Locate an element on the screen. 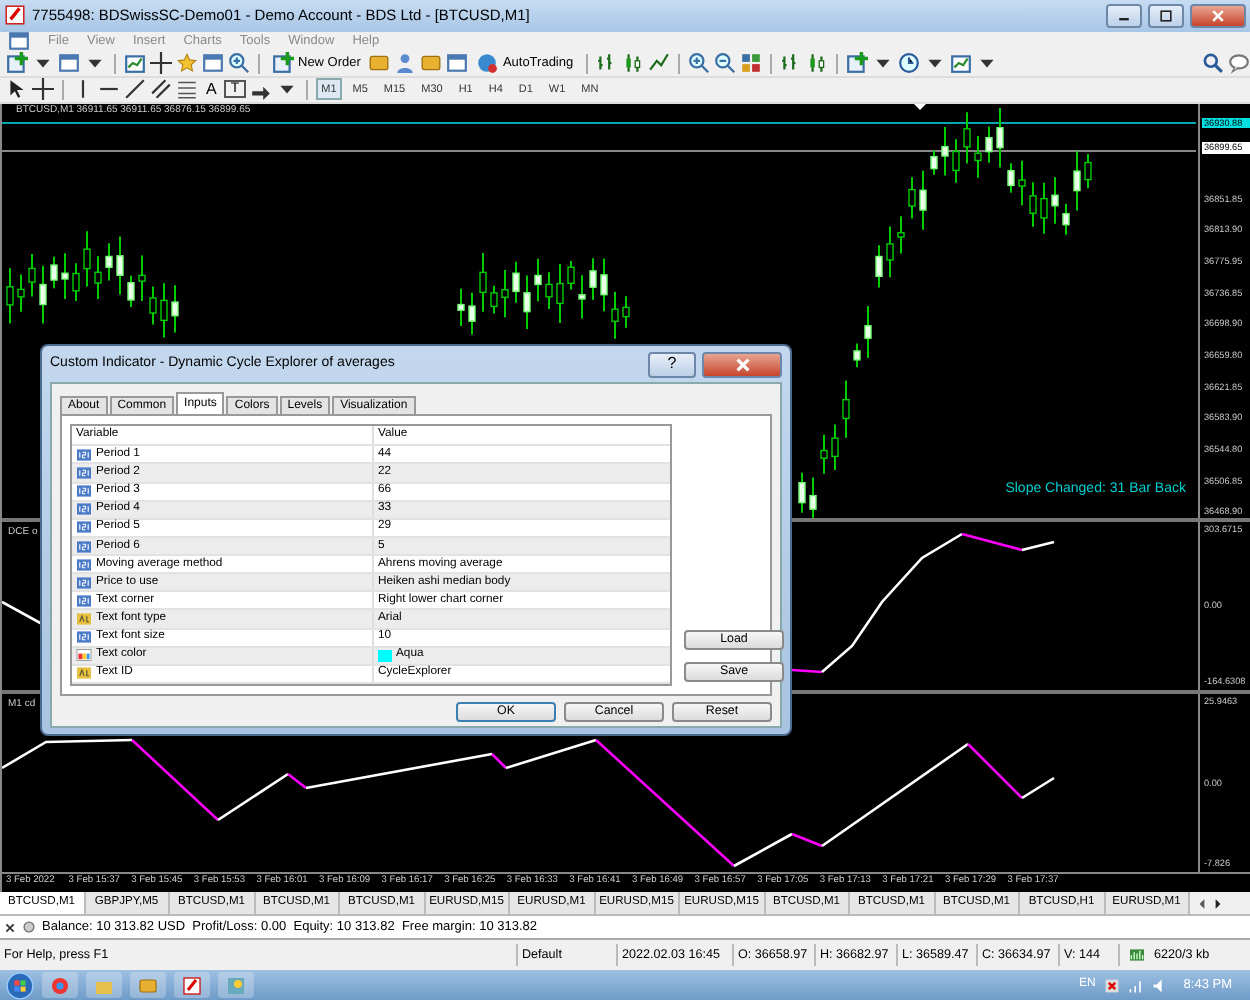 The width and height of the screenshot is (1250, 1000). zoom-out-icon is located at coordinates (724, 63).